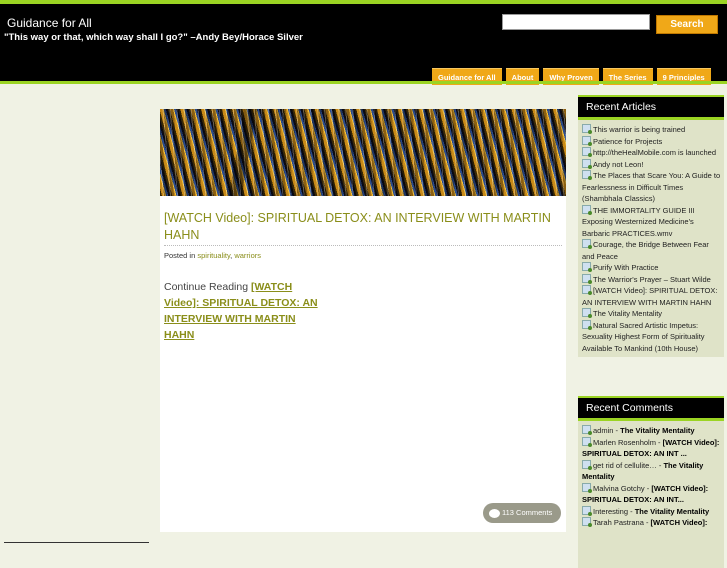  Describe the element at coordinates (527, 512) in the screenshot. I see `comments-count: 113 Comments` at that location.